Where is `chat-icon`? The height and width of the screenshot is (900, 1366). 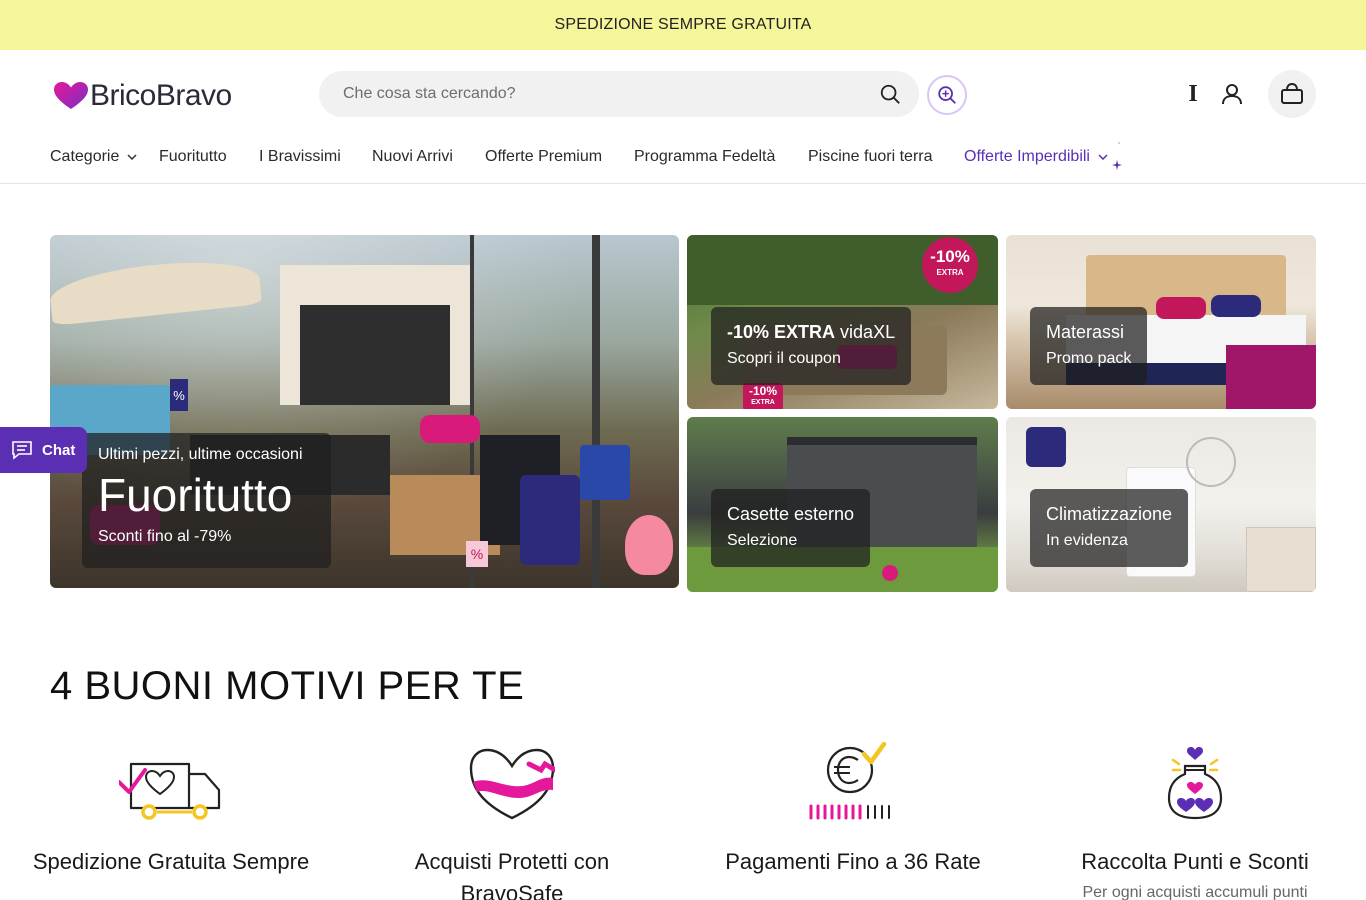
chat-icon is located at coordinates (22, 450).